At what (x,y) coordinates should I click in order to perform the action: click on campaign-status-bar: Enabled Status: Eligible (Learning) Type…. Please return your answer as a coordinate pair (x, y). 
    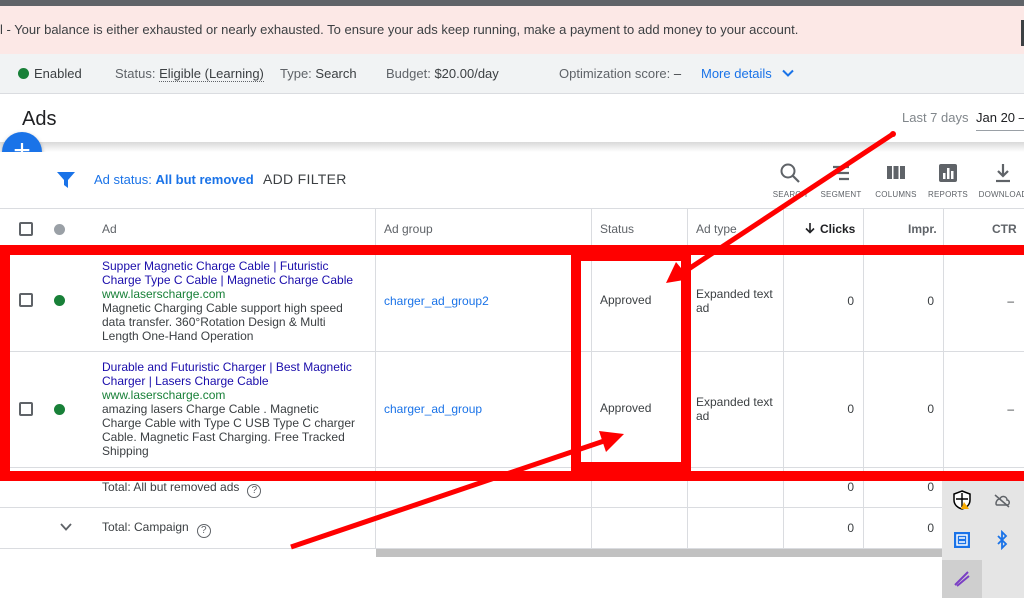
    Looking at the image, I should click on (512, 74).